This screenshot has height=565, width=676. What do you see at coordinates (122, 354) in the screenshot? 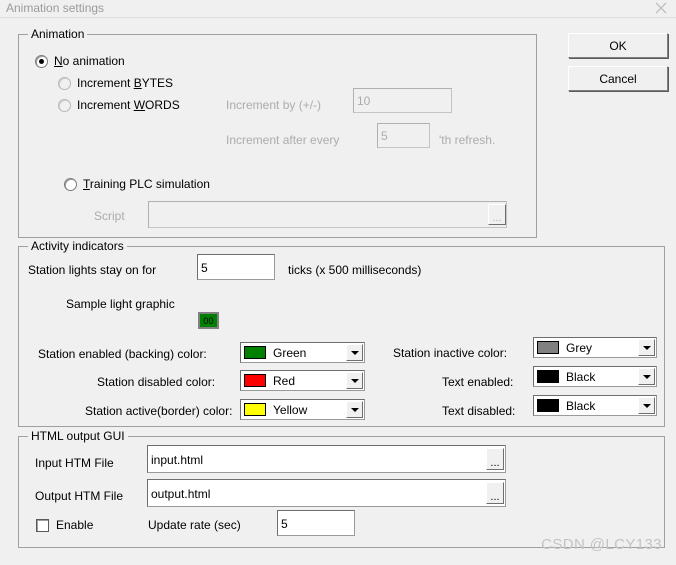
I see `station-enabled-color-label: Station enabled (backing) color:` at bounding box center [122, 354].